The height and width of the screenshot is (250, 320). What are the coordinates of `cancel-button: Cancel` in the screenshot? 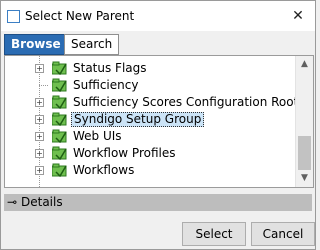 It's located at (283, 234).